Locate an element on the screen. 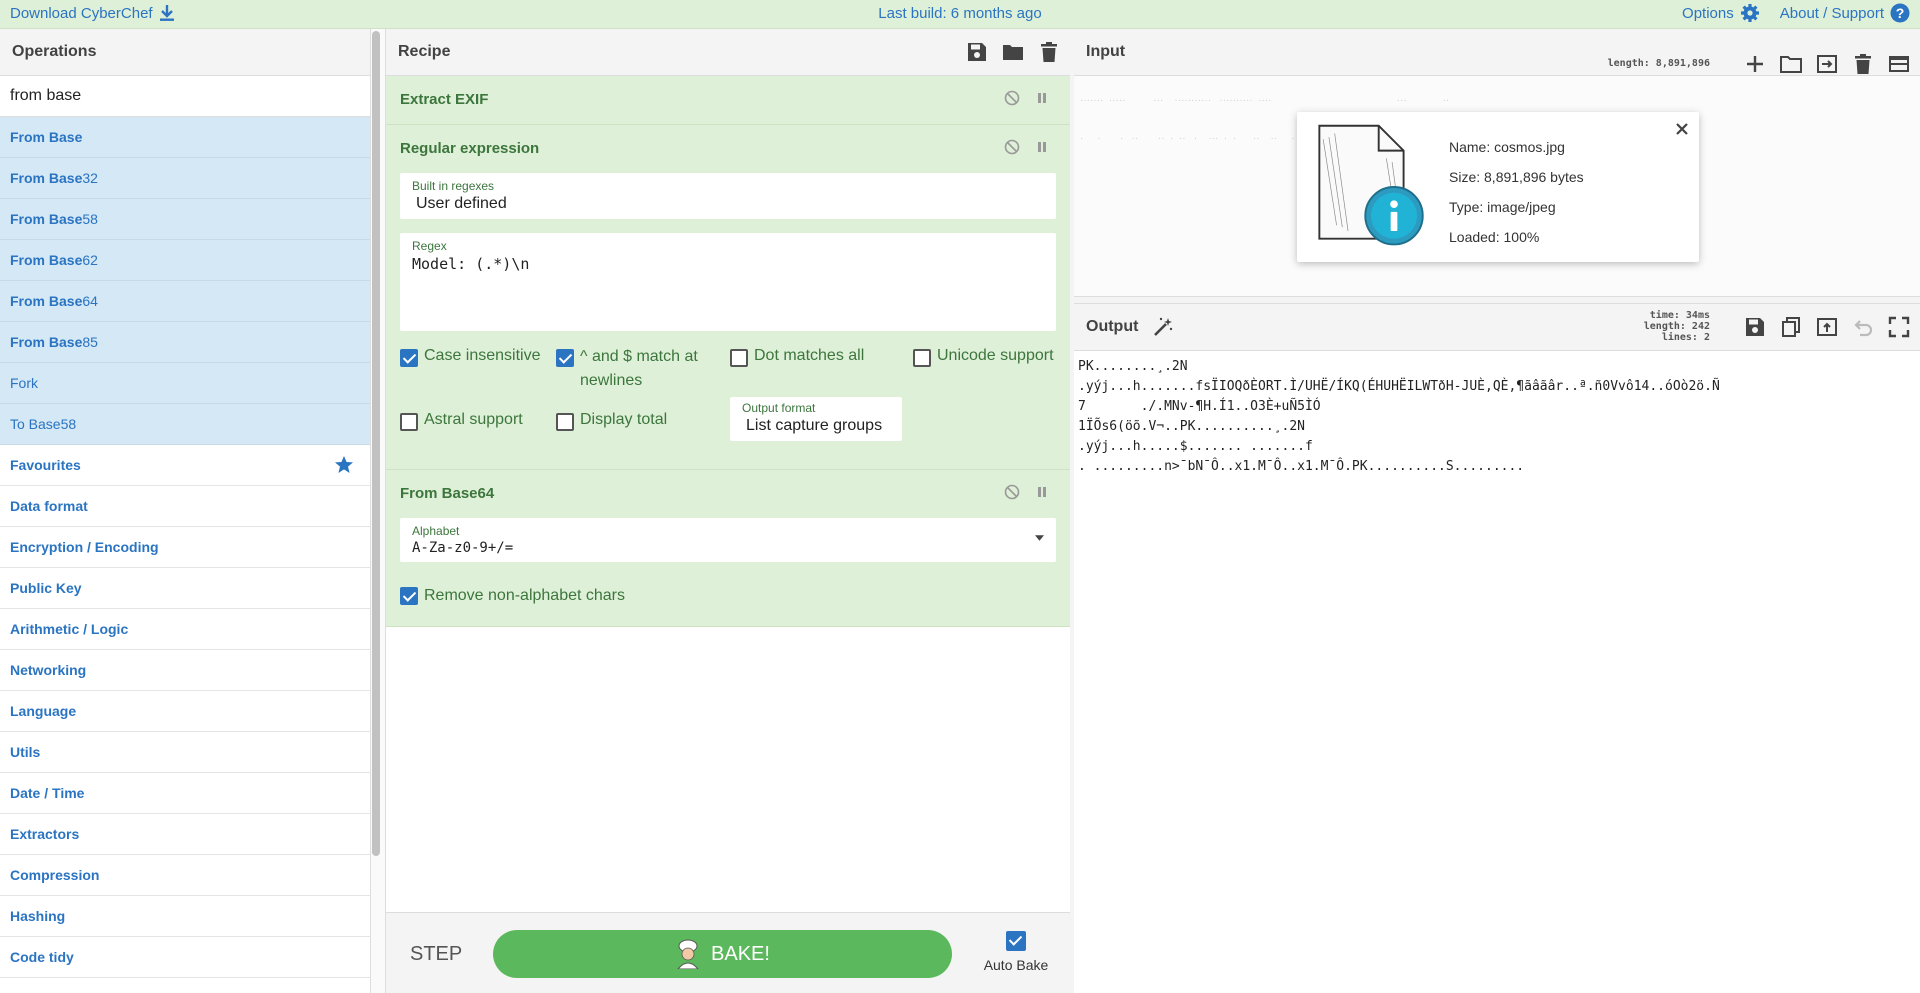 The width and height of the screenshot is (1920, 993). about-support-button: About / Support ? is located at coordinates (1845, 13).